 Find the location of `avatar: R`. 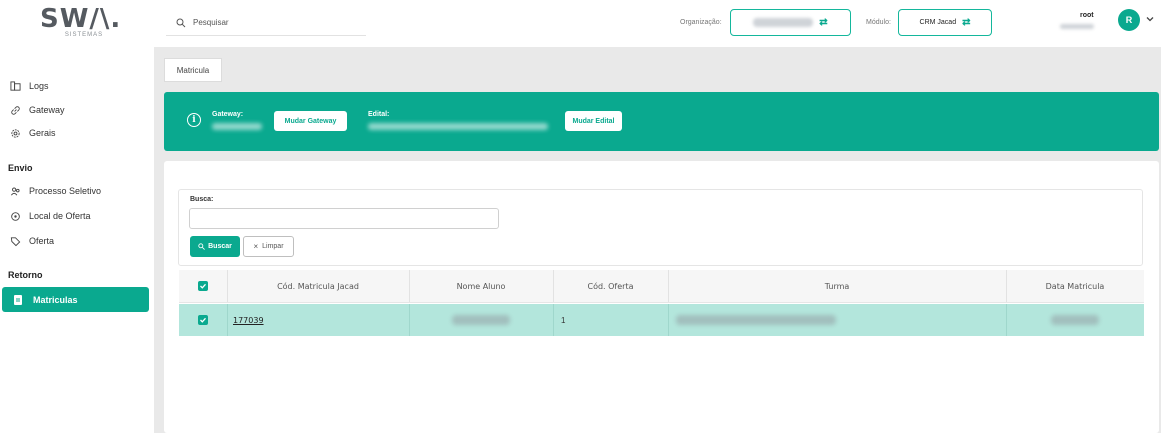

avatar: R is located at coordinates (1129, 20).